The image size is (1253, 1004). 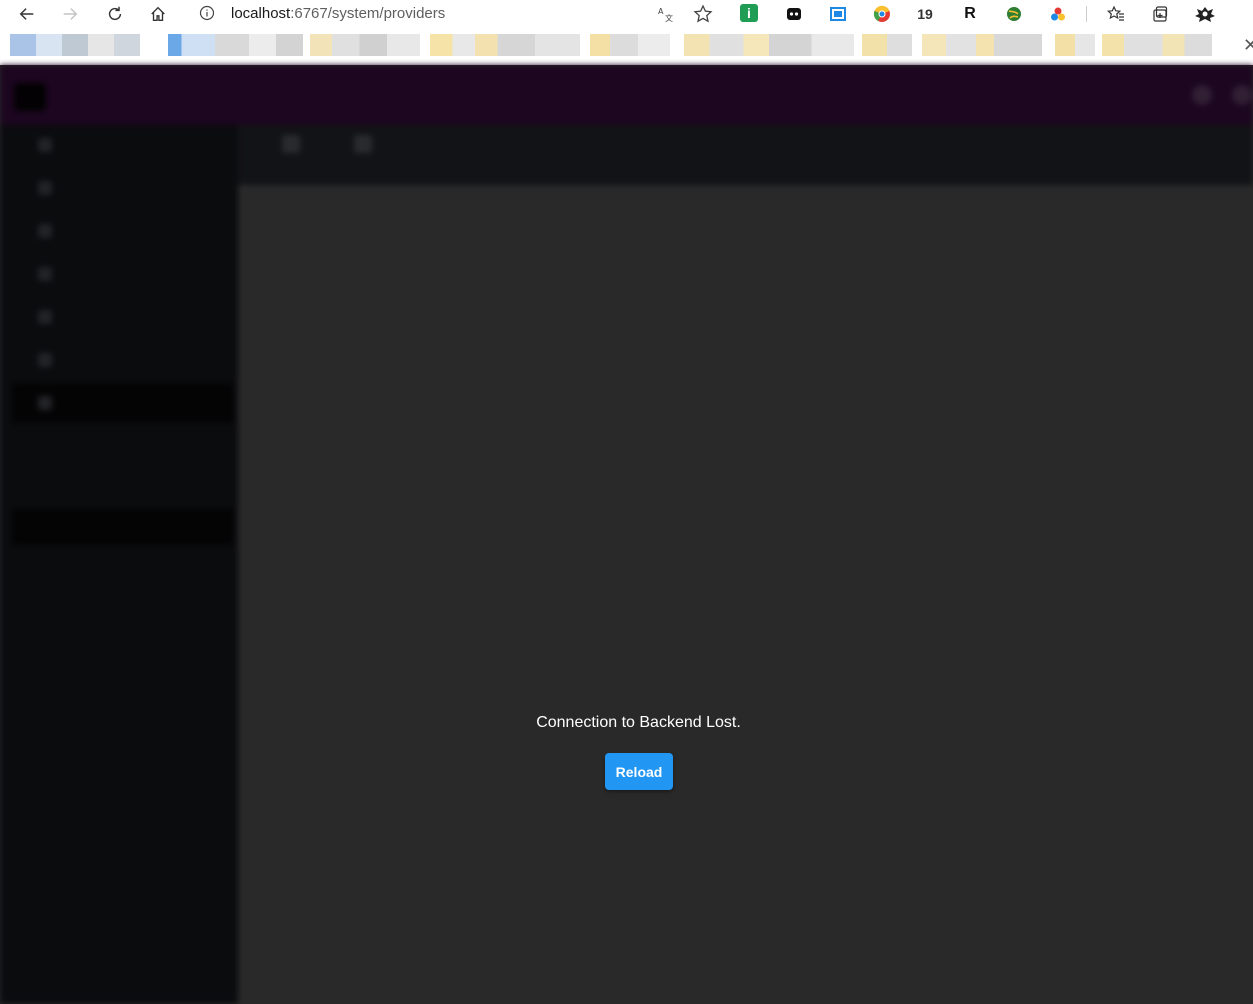 I want to click on refresh-icon, so click(x=115, y=13).